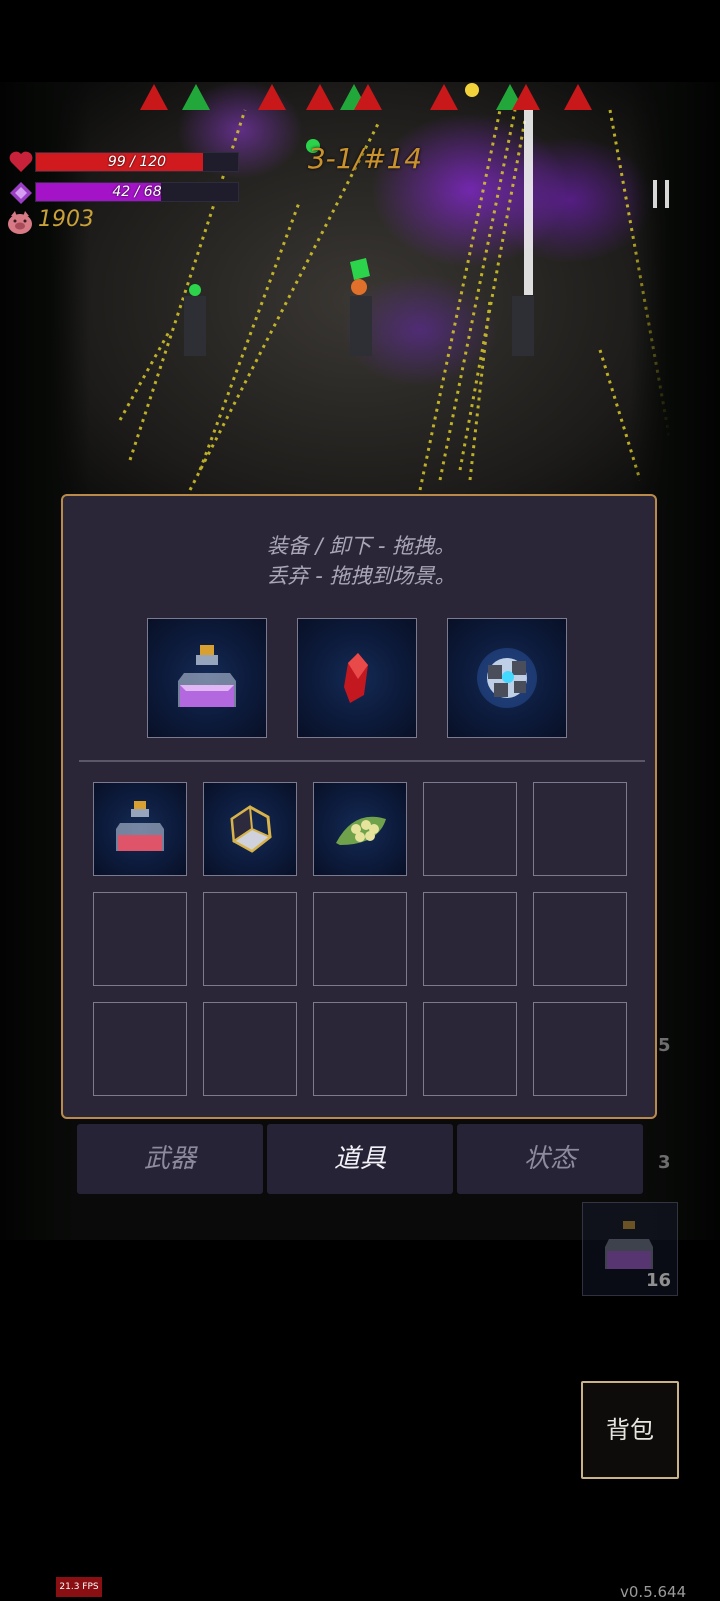  I want to click on wave-markers, so click(375, 97).